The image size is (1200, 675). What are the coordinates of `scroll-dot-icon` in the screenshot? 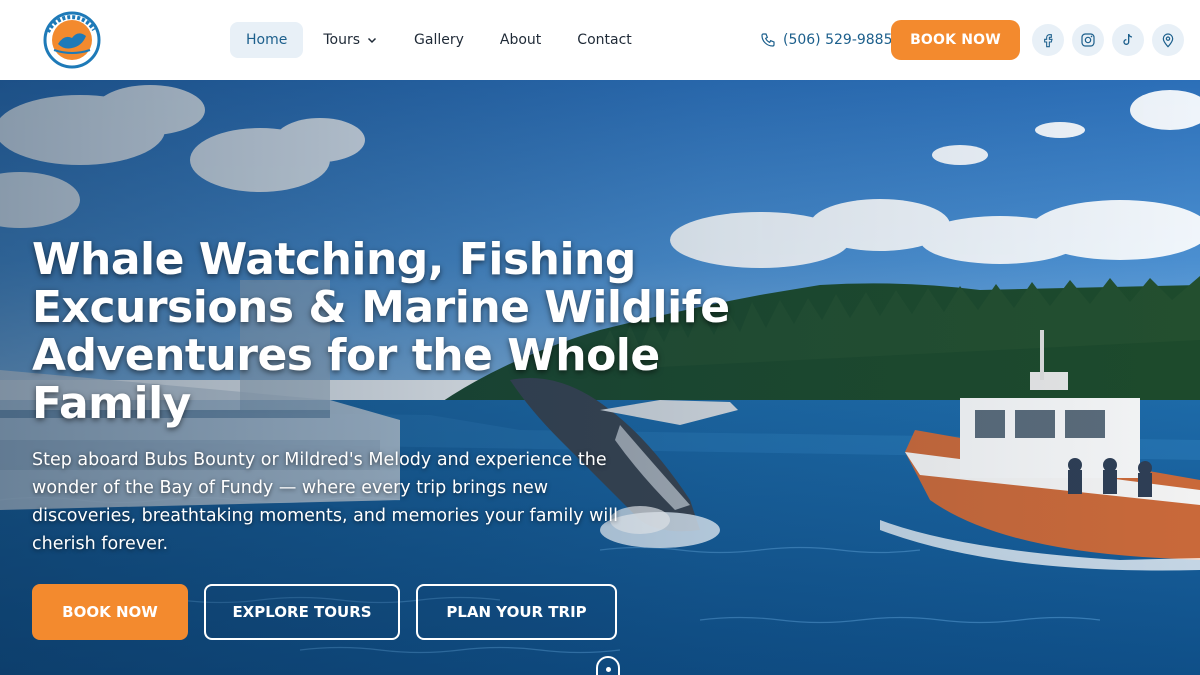 It's located at (608, 669).